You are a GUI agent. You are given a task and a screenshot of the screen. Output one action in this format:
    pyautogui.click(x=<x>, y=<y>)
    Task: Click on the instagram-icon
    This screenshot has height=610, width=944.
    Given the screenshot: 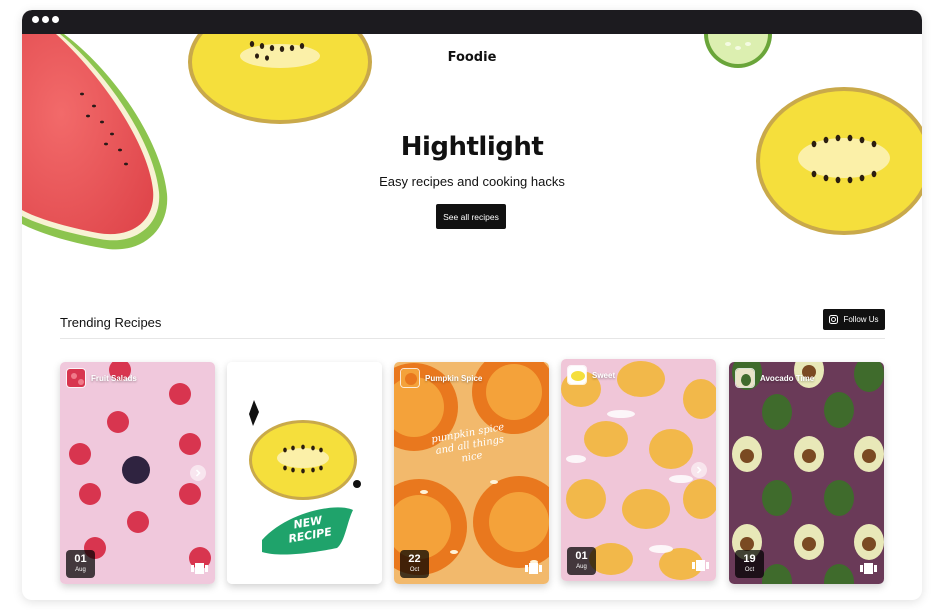 What is the action you would take?
    pyautogui.click(x=834, y=319)
    